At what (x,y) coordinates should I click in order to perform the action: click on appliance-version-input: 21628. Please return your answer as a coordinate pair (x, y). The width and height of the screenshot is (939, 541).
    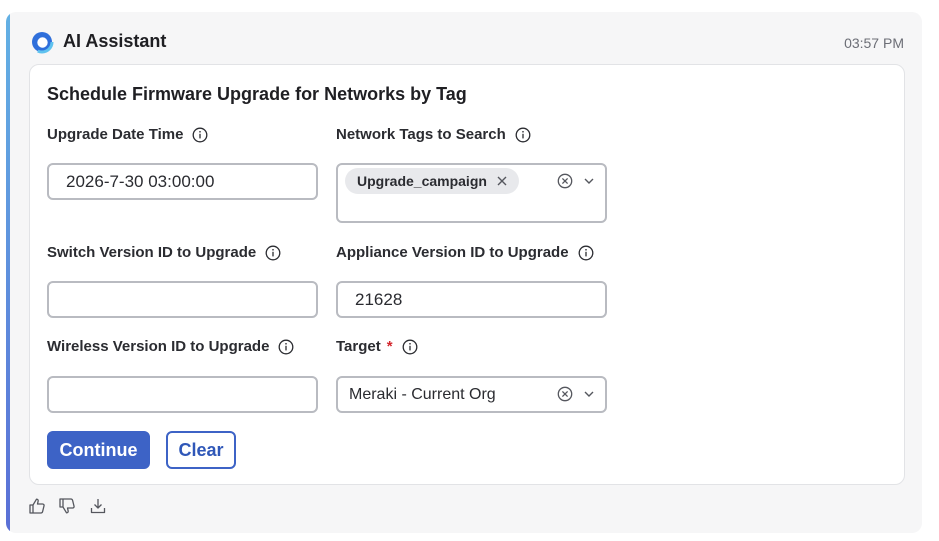
    Looking at the image, I should click on (471, 299).